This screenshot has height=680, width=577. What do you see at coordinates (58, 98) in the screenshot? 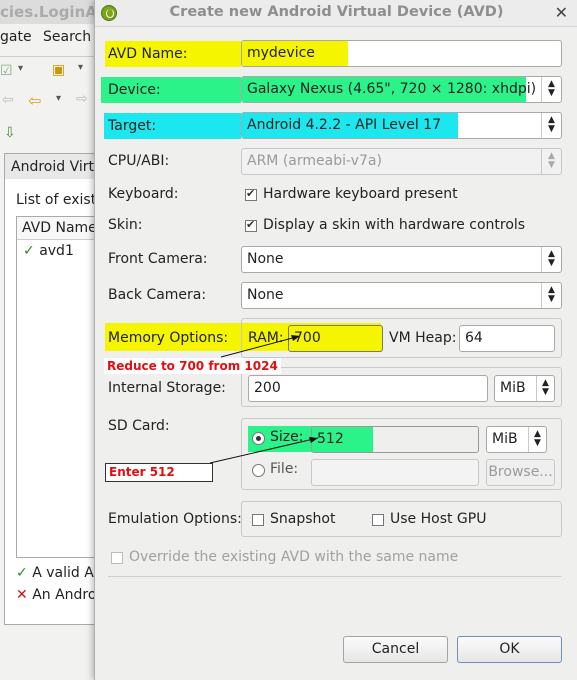
I see `history-dropdown-icon: ▾` at bounding box center [58, 98].